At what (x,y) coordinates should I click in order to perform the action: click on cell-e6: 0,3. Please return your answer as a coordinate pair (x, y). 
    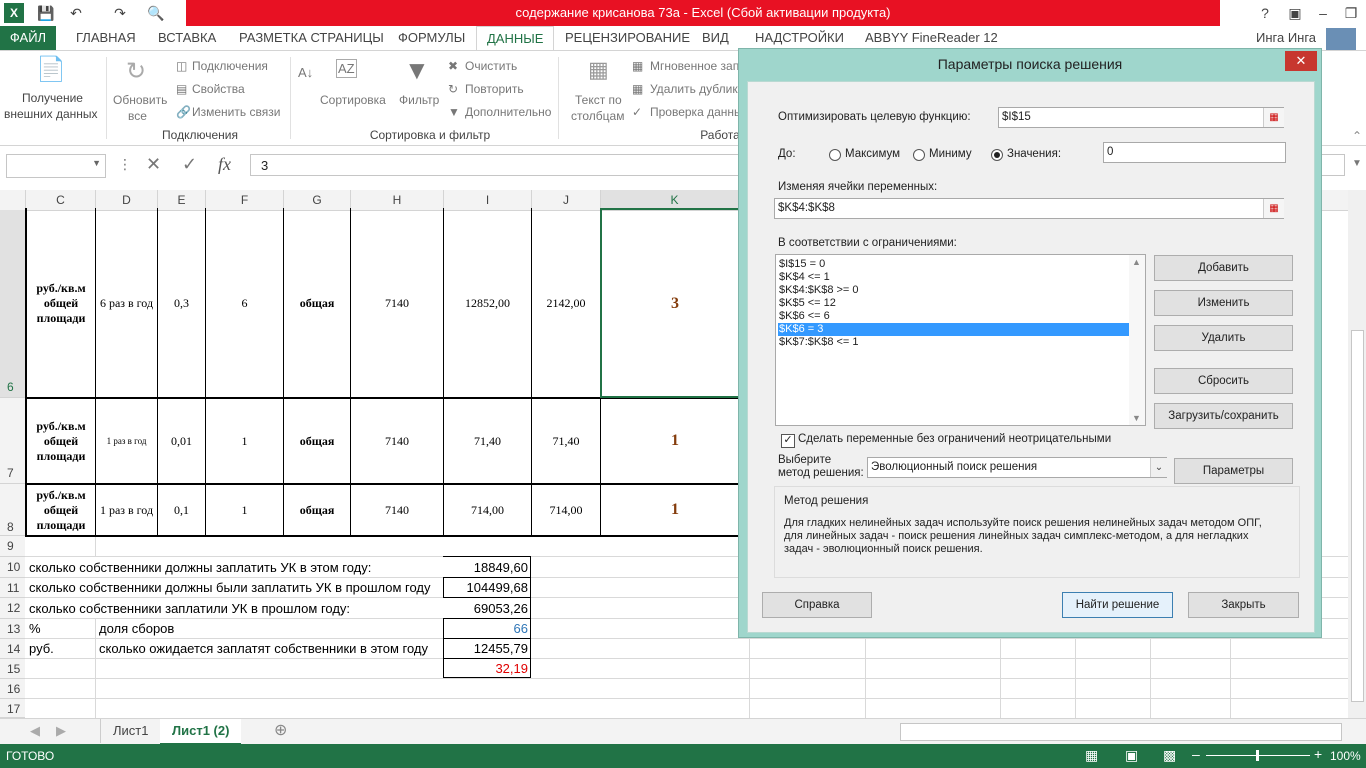
    Looking at the image, I should click on (181, 303).